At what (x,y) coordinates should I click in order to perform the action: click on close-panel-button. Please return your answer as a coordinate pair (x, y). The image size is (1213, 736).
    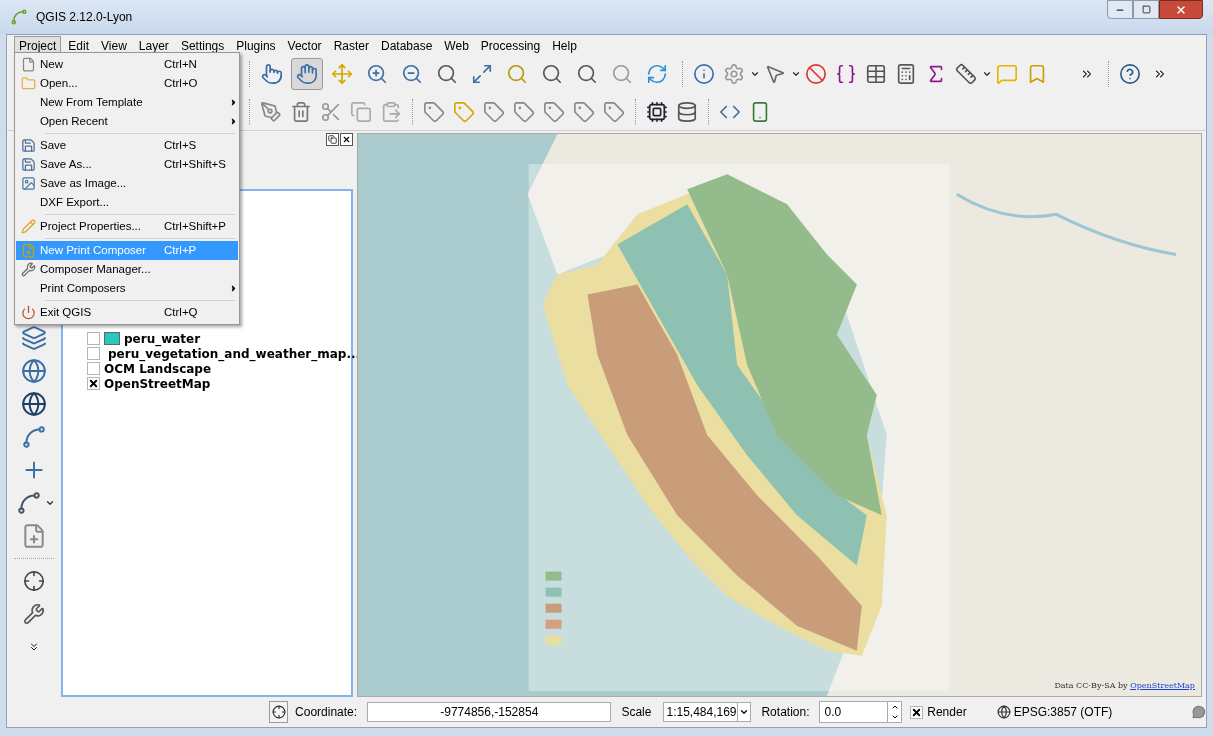
    Looking at the image, I should click on (346, 139).